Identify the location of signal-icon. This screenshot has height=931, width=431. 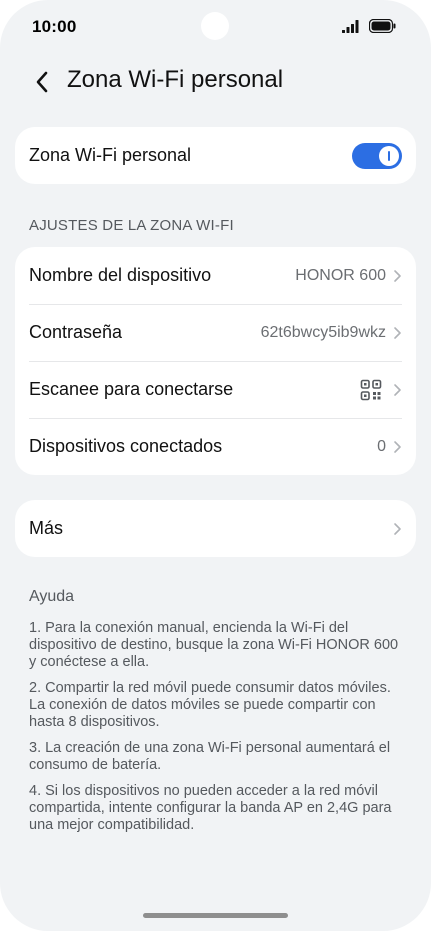
(350, 26).